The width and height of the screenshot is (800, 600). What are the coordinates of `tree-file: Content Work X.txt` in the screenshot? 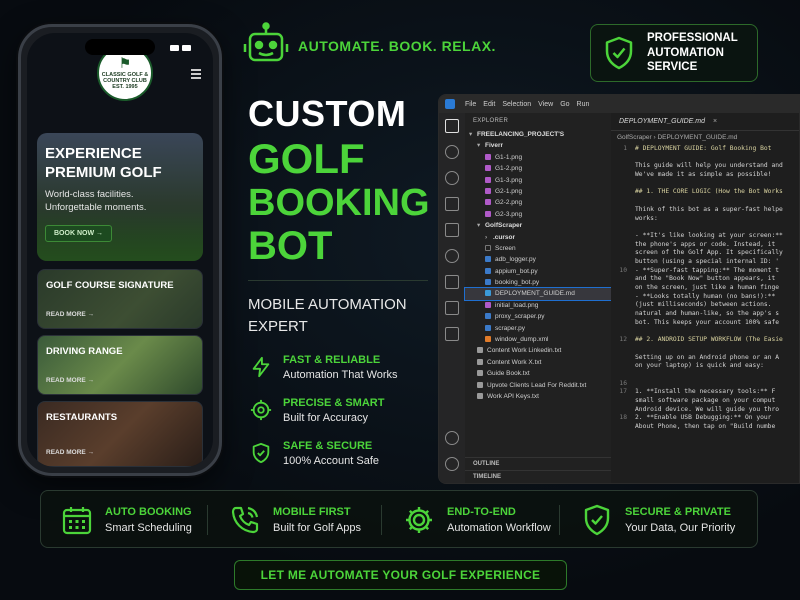 It's located at (538, 362).